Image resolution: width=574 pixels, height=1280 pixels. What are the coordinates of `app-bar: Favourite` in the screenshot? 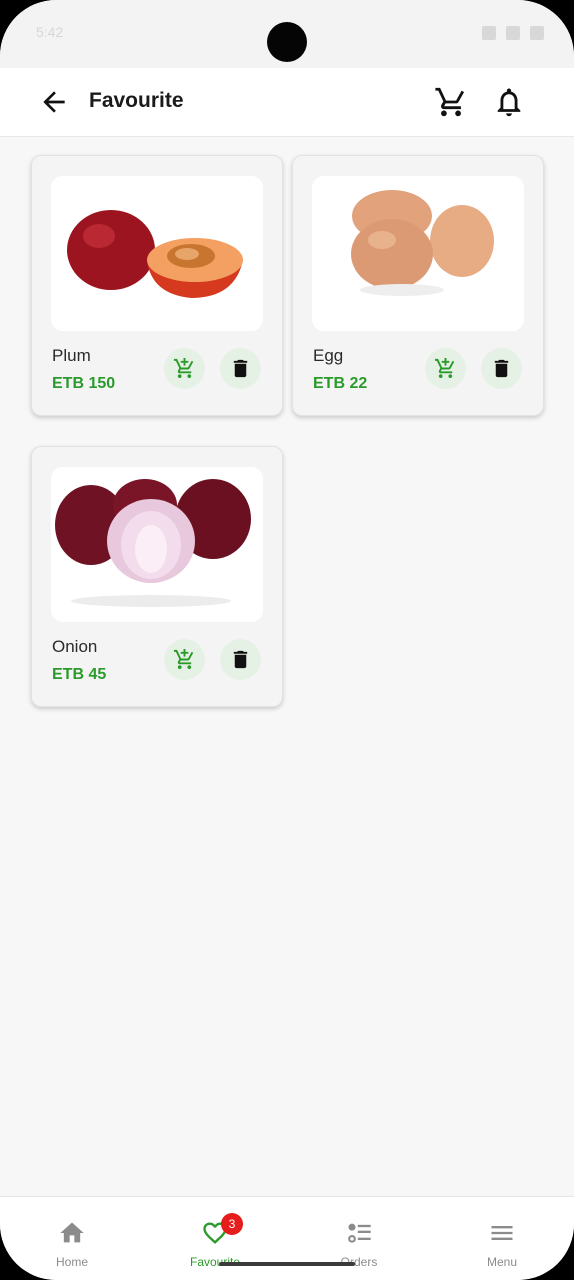 It's located at (287, 102).